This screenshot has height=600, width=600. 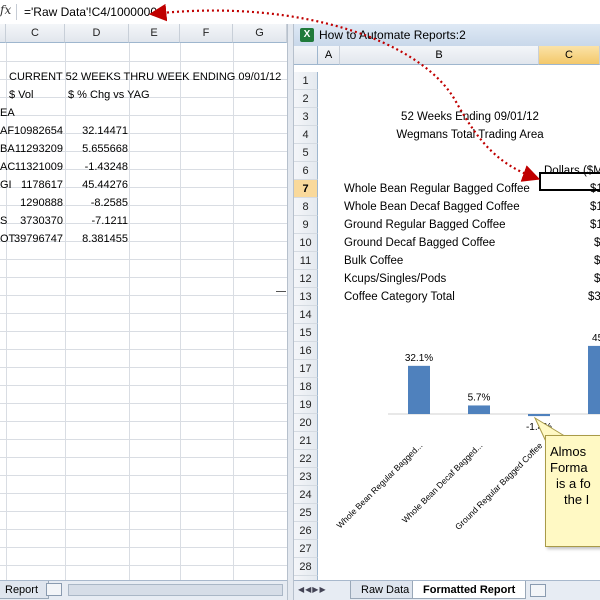 What do you see at coordinates (7, 113) in the screenshot?
I see `cell-fragment: EA` at bounding box center [7, 113].